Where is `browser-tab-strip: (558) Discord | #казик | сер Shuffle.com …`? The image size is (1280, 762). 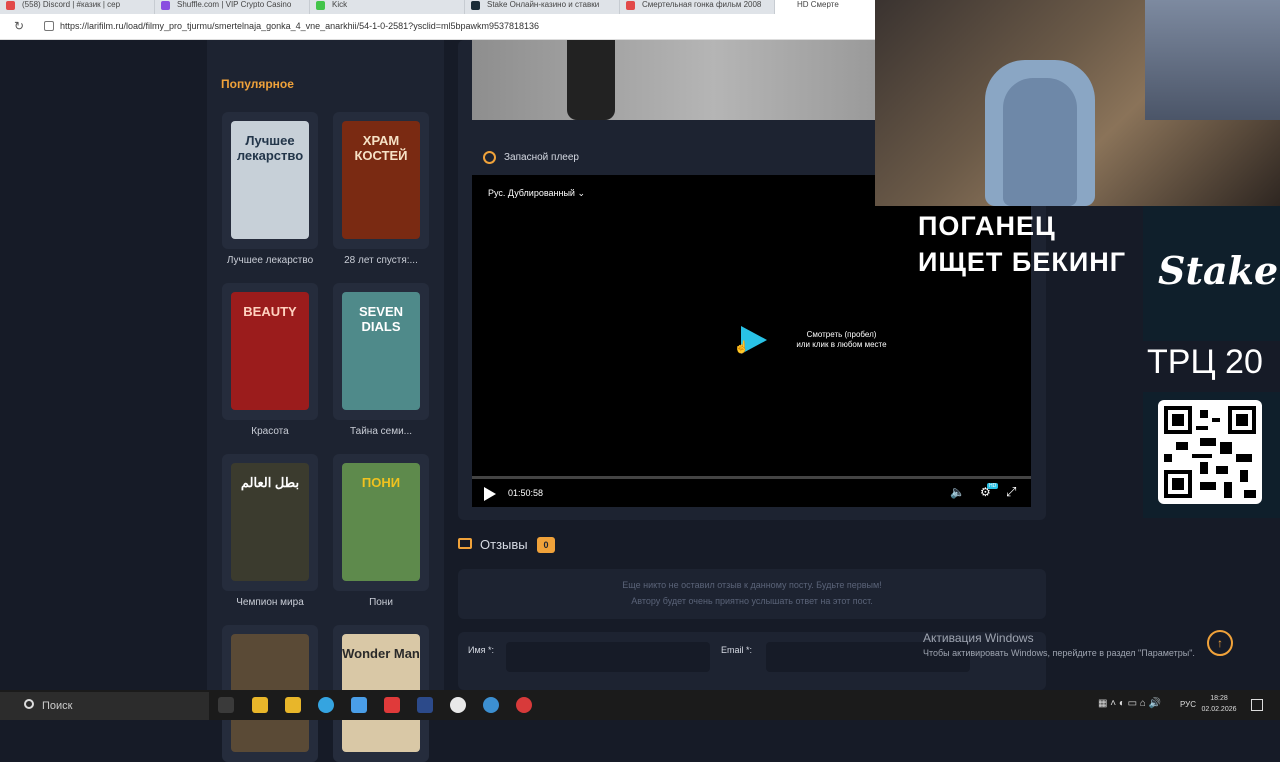 browser-tab-strip: (558) Discord | #казик | сер Shuffle.com … is located at coordinates (437, 7).